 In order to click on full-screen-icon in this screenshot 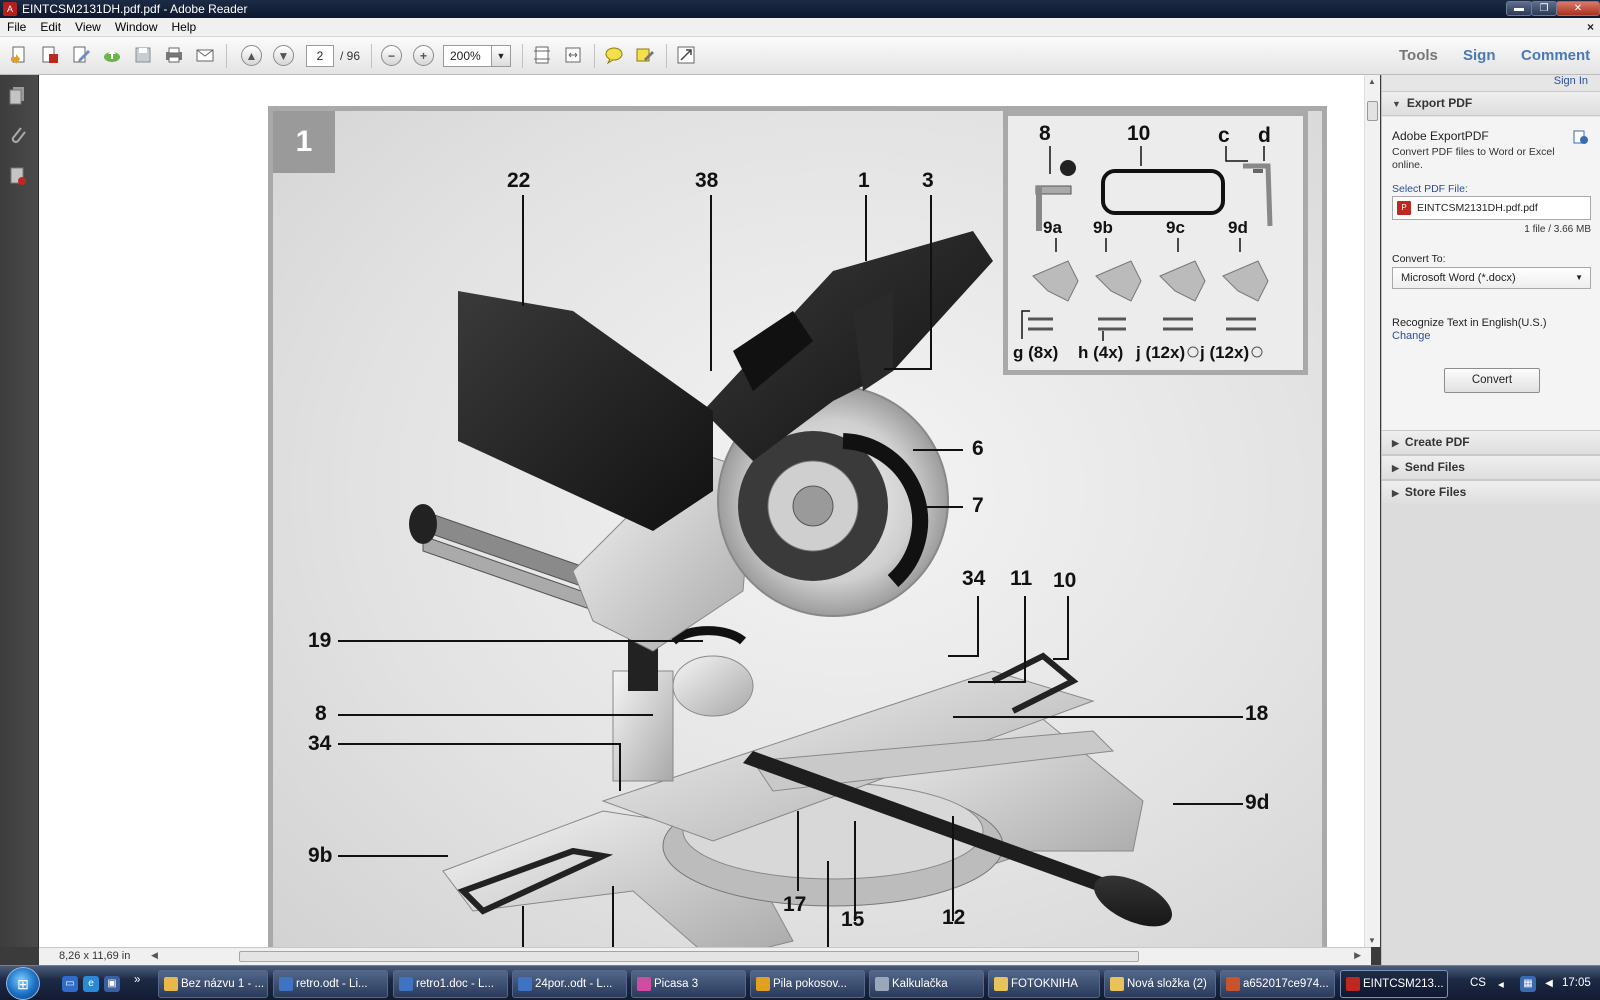, I will do `click(687, 56)`.